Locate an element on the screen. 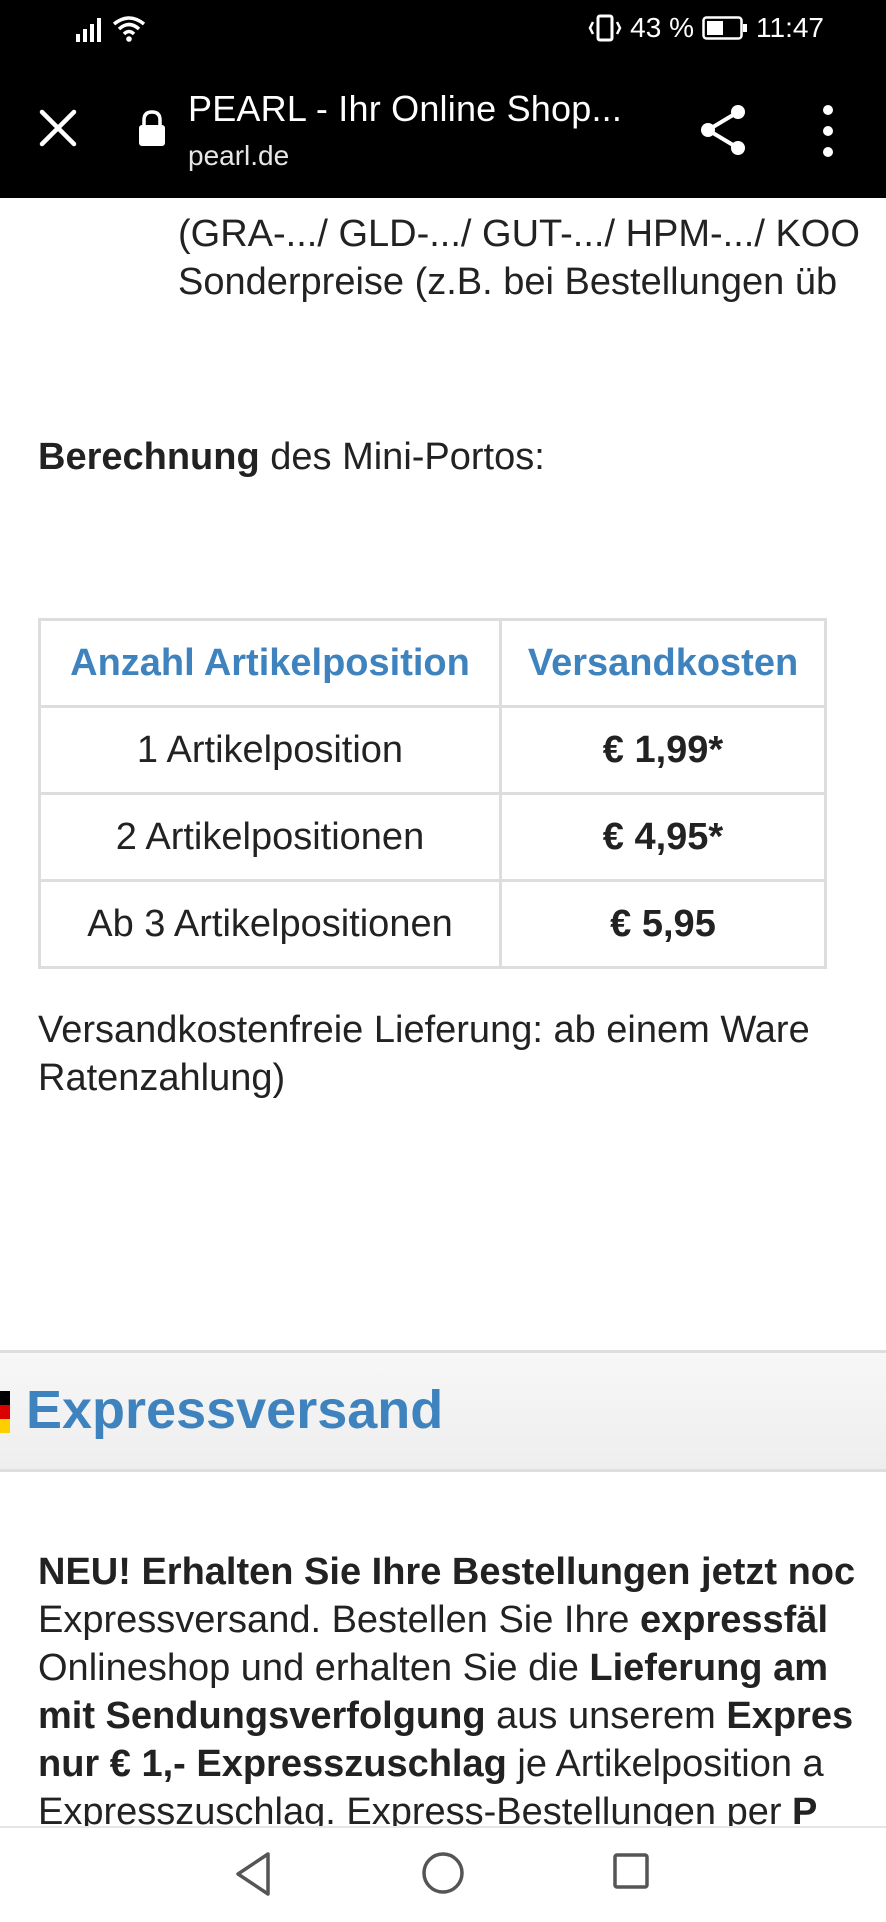 The image size is (886, 1922). status-right: 43 % 11:47 is located at coordinates (706, 28).